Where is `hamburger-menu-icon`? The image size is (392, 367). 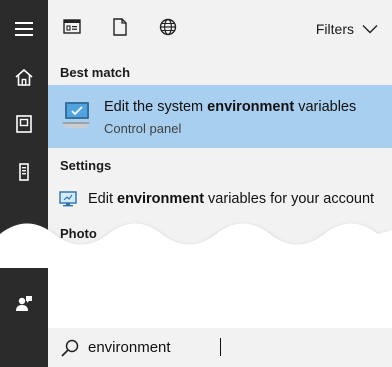 hamburger-menu-icon is located at coordinates (24, 29).